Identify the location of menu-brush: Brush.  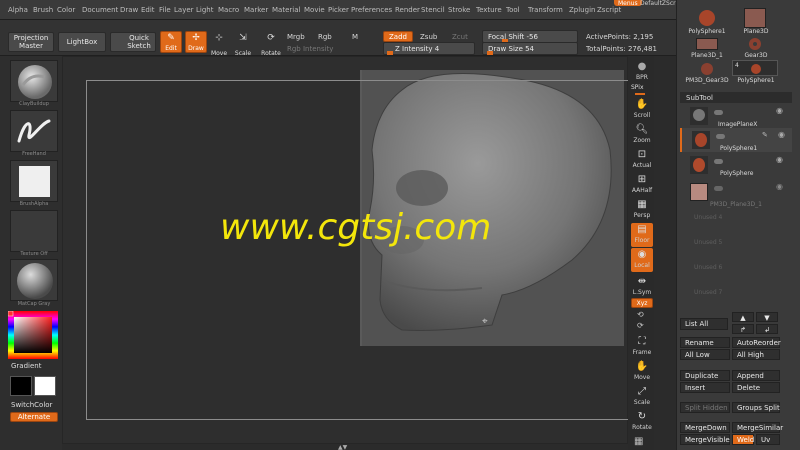
(43, 10).